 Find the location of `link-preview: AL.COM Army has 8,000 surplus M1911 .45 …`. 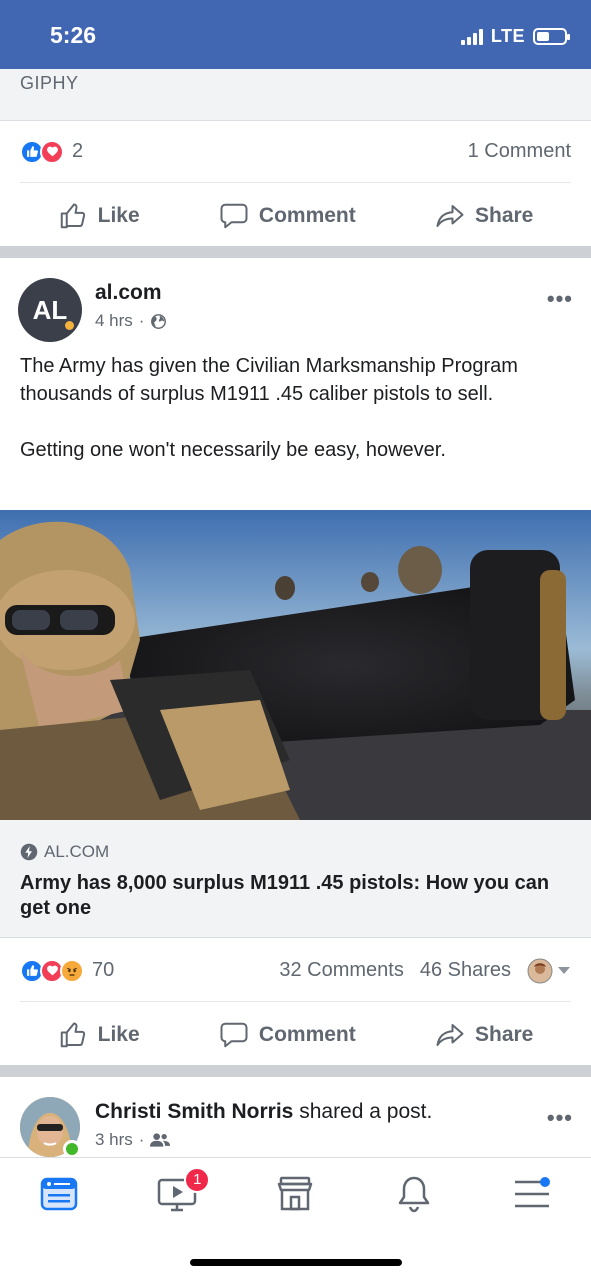

link-preview: AL.COM Army has 8,000 surplus M1911 .45 … is located at coordinates (295, 879).